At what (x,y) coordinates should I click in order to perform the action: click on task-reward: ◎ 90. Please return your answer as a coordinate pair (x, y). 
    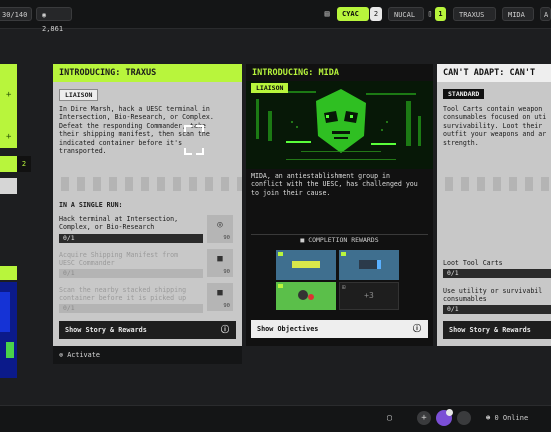
    Looking at the image, I should click on (220, 229).